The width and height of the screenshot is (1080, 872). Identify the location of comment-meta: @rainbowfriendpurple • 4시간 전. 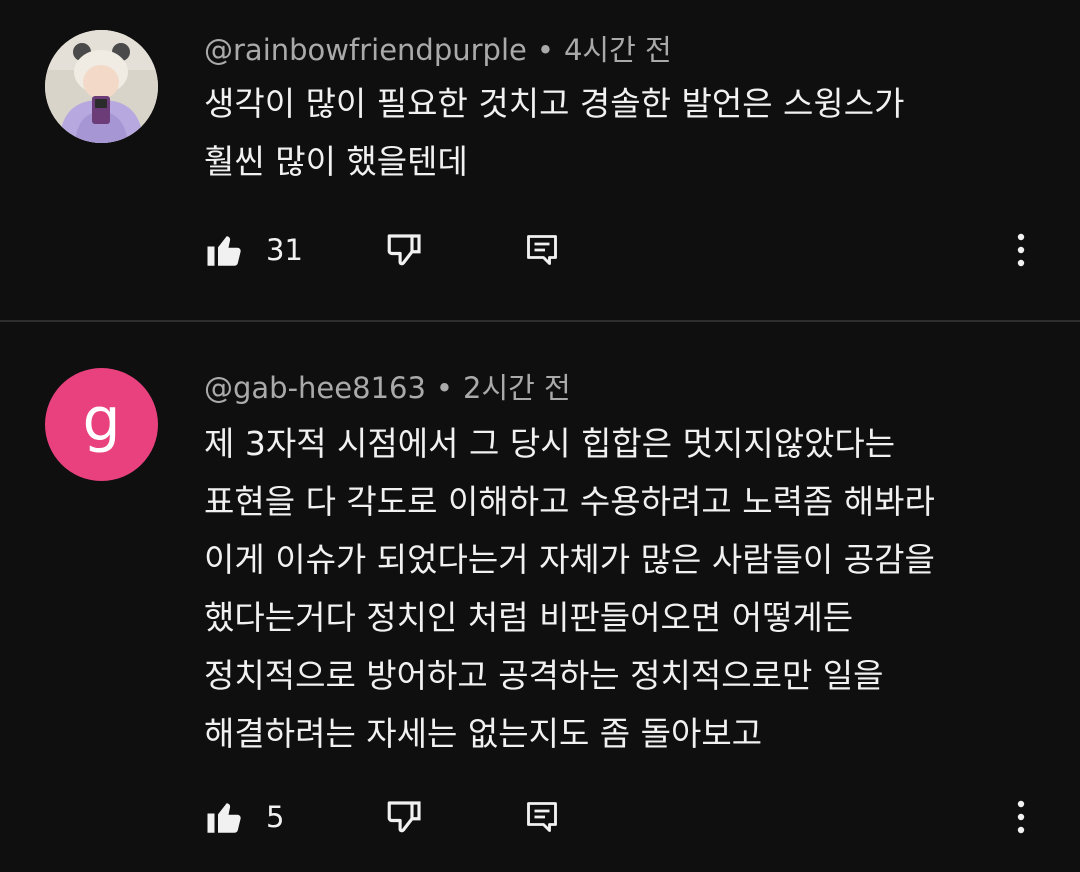
(438, 50).